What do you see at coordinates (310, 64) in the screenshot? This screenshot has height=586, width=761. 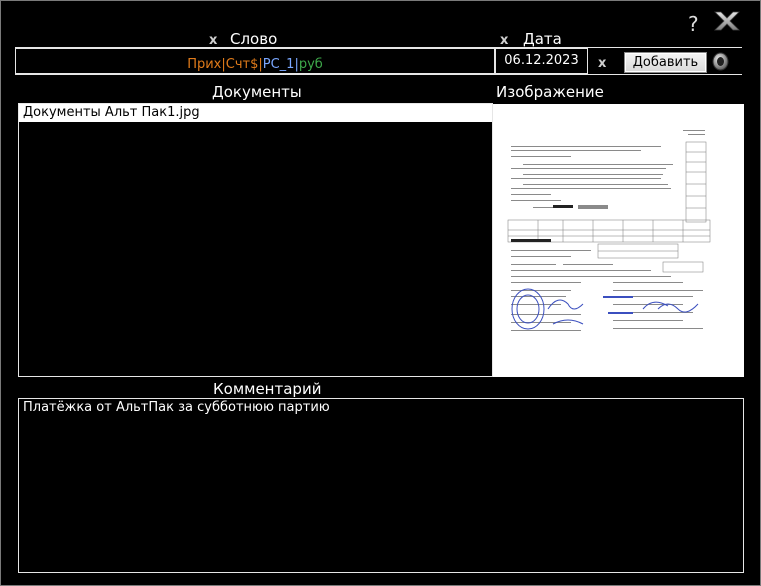 I see `word-token: руб` at bounding box center [310, 64].